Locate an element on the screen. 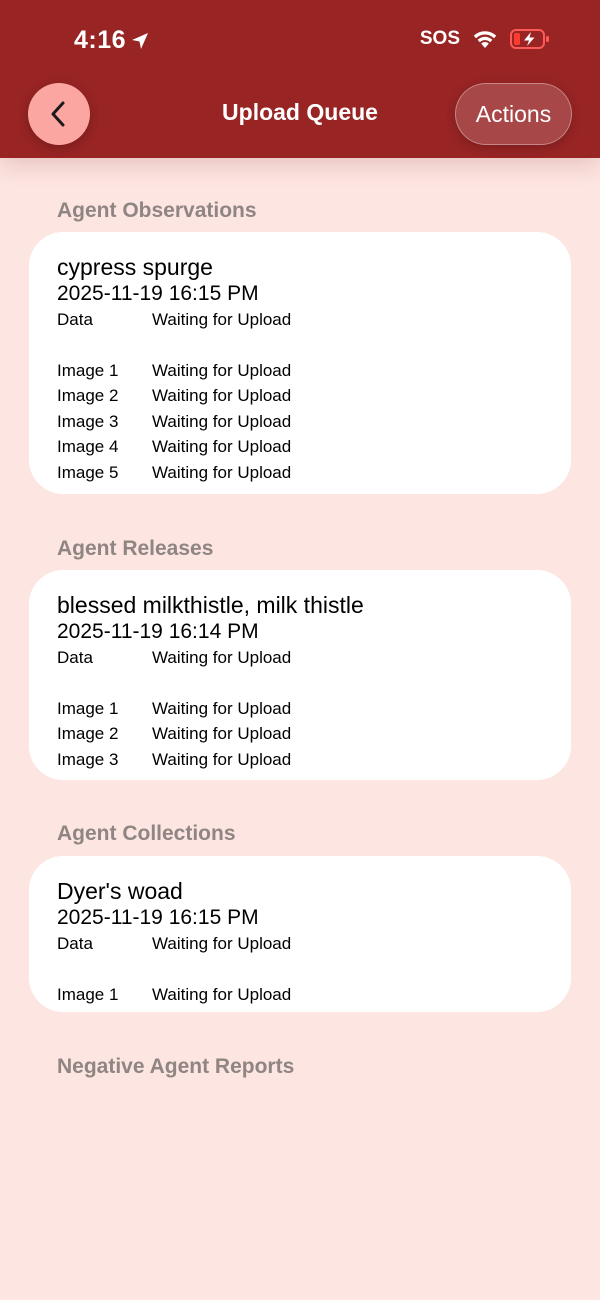 The height and width of the screenshot is (1300, 600). card-date: 2025-11-19 16:14 PM is located at coordinates (158, 631).